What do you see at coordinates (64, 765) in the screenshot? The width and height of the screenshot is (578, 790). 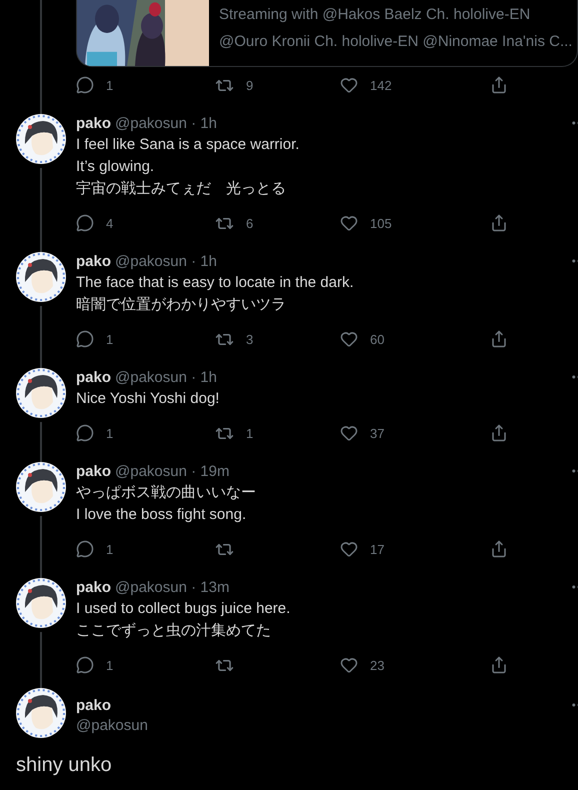 I see `tweet-text: shiny unko` at bounding box center [64, 765].